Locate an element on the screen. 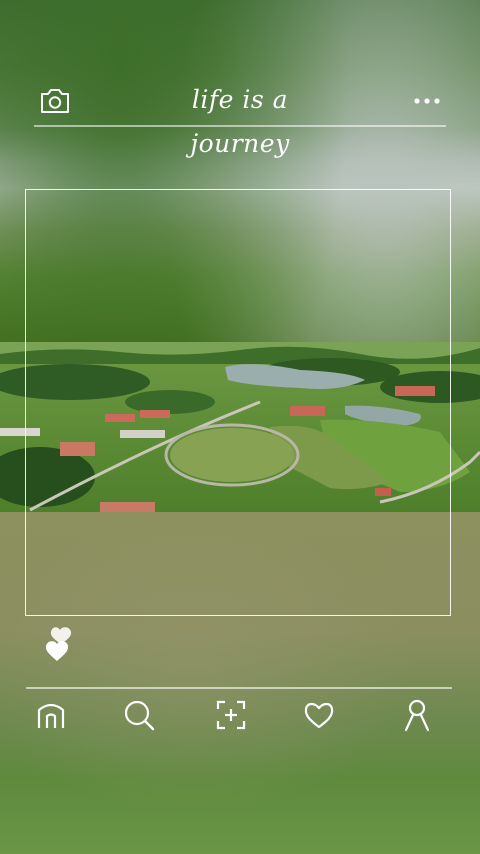 This screenshot has width=480, height=854. nav-search-button is located at coordinates (139, 717).